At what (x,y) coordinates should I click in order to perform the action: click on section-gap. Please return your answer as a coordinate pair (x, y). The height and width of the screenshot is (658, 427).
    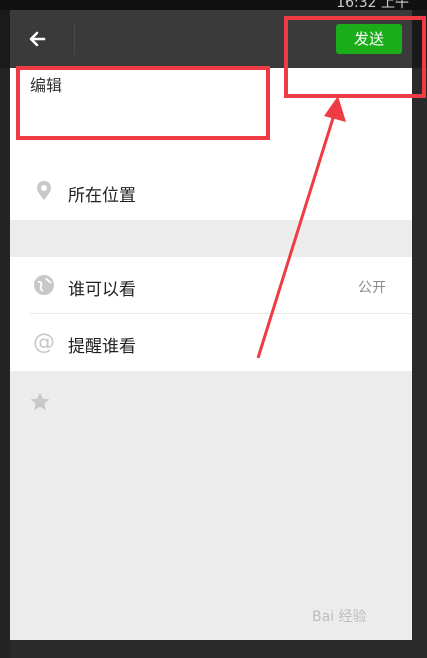
    Looking at the image, I should click on (211, 238).